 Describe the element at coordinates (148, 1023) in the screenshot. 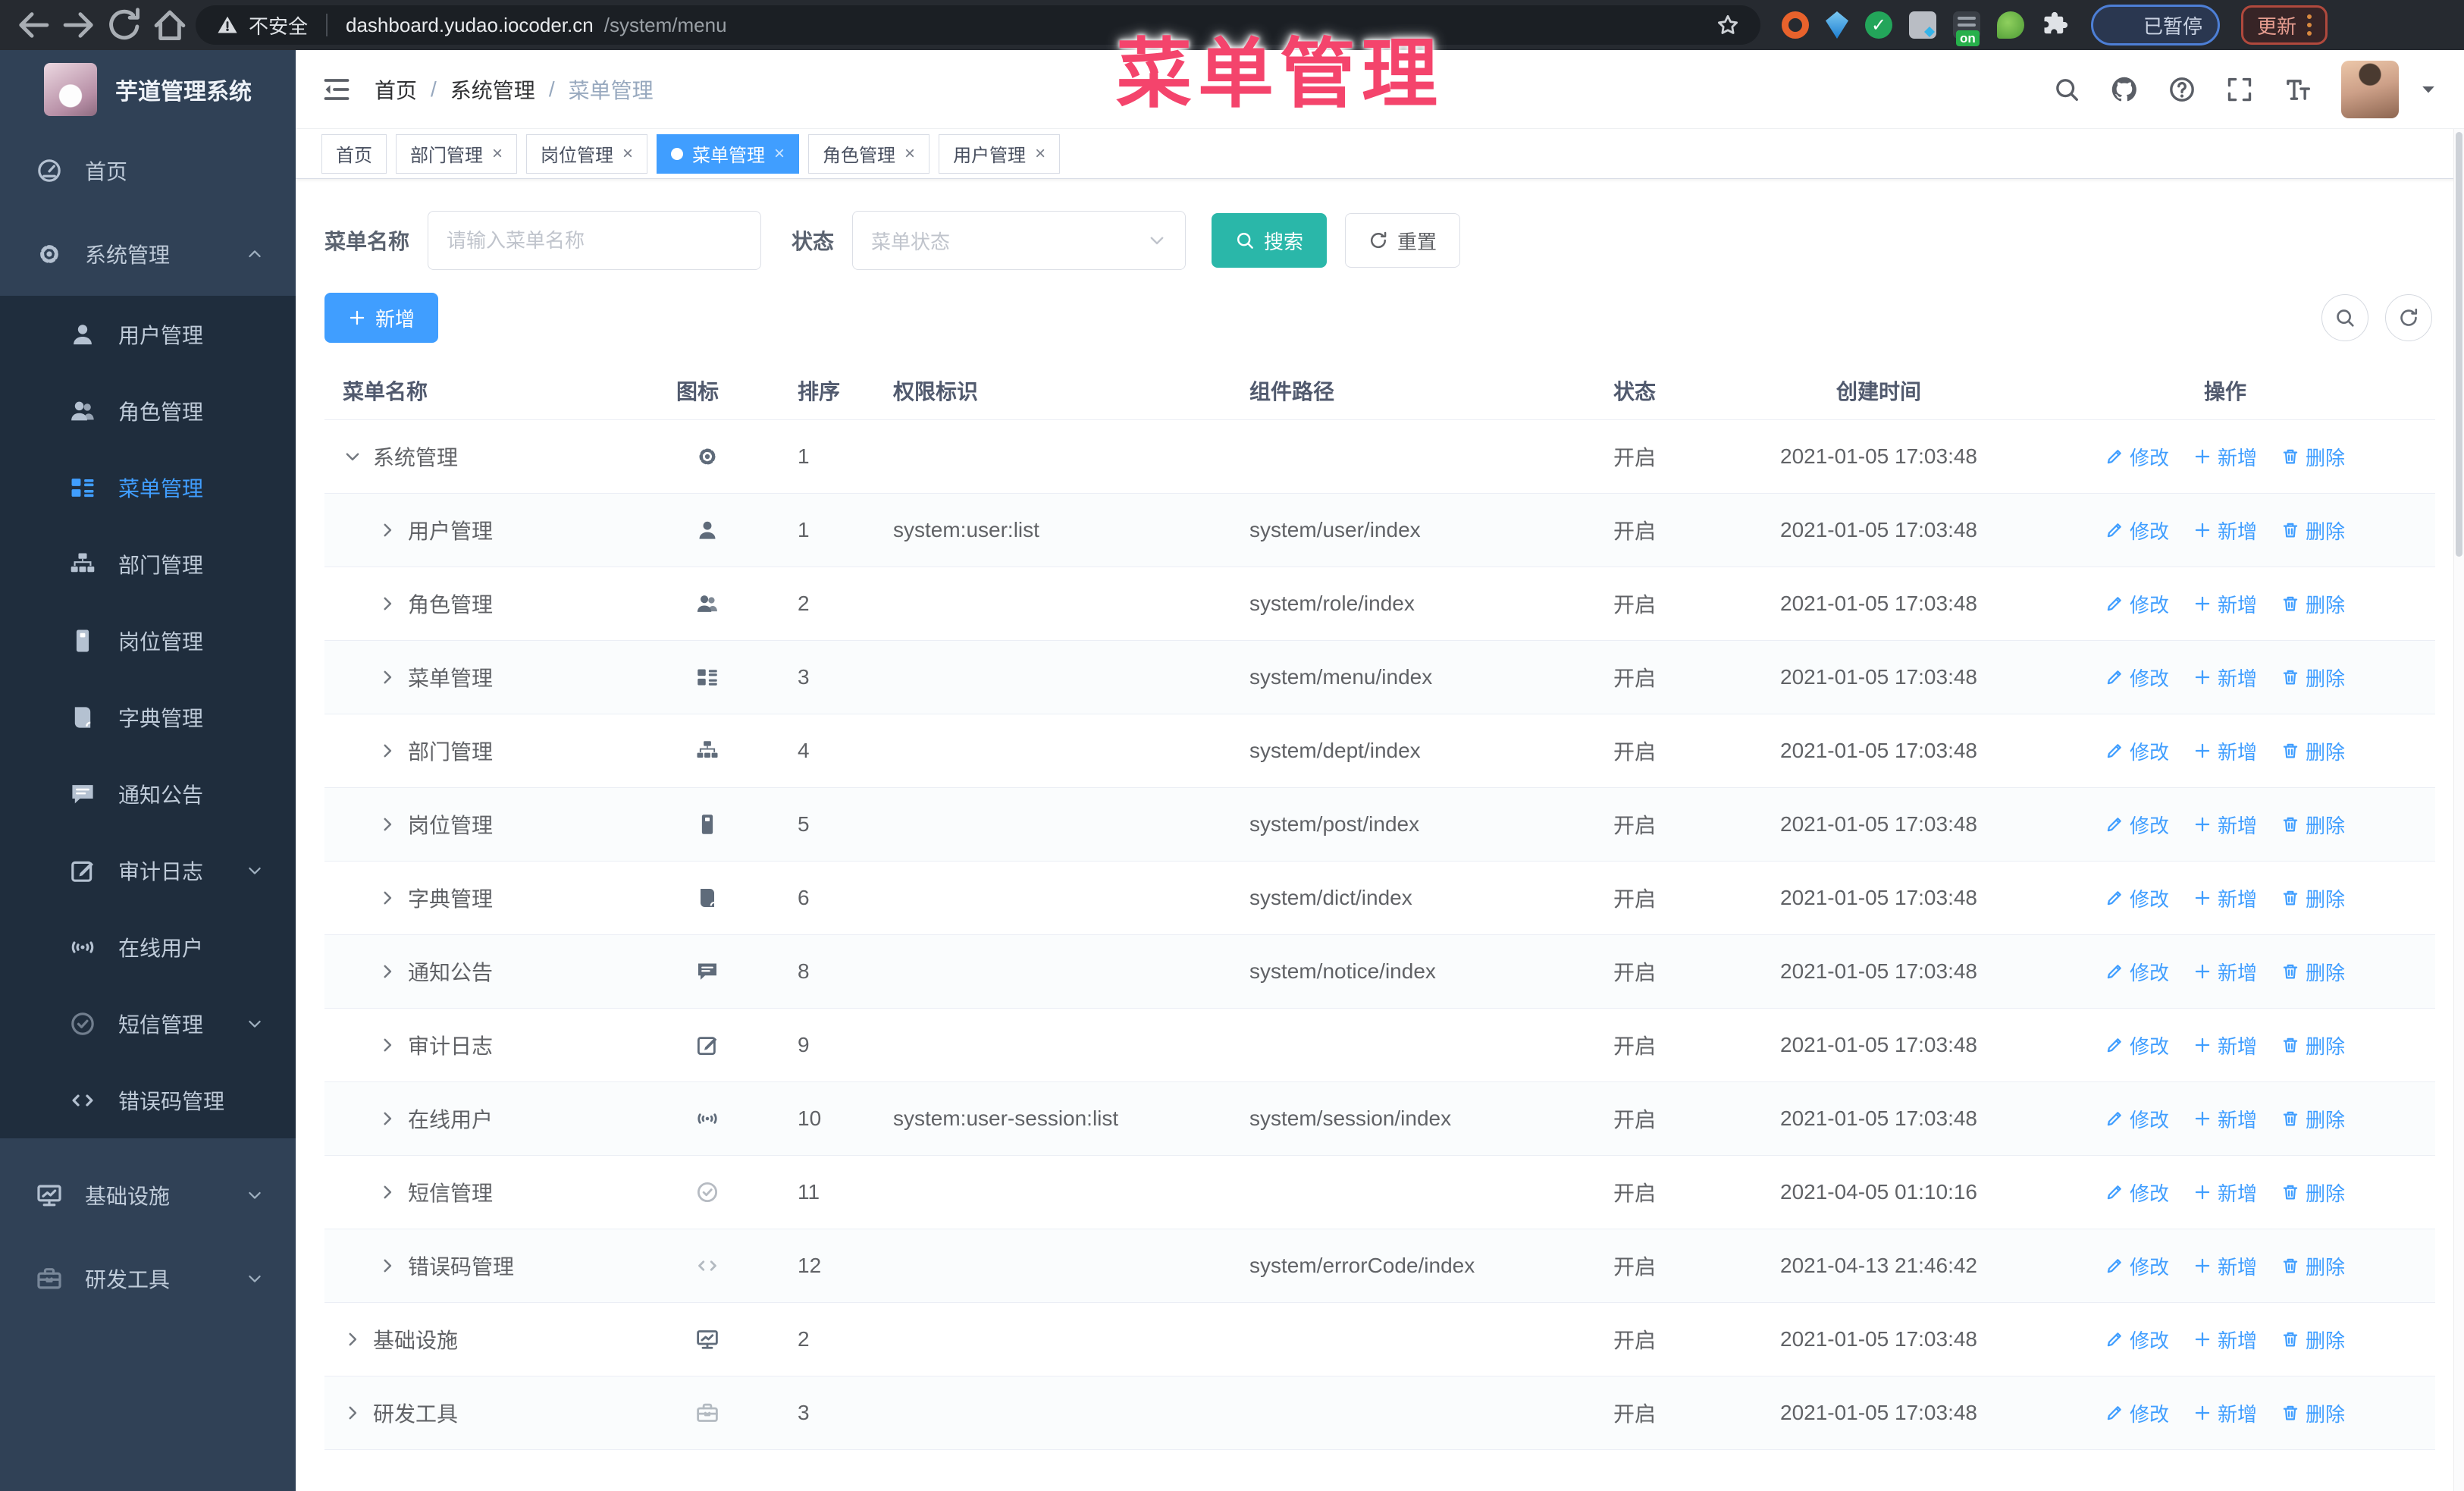

I see `sidebar-item-短信管理: 短信管理` at that location.